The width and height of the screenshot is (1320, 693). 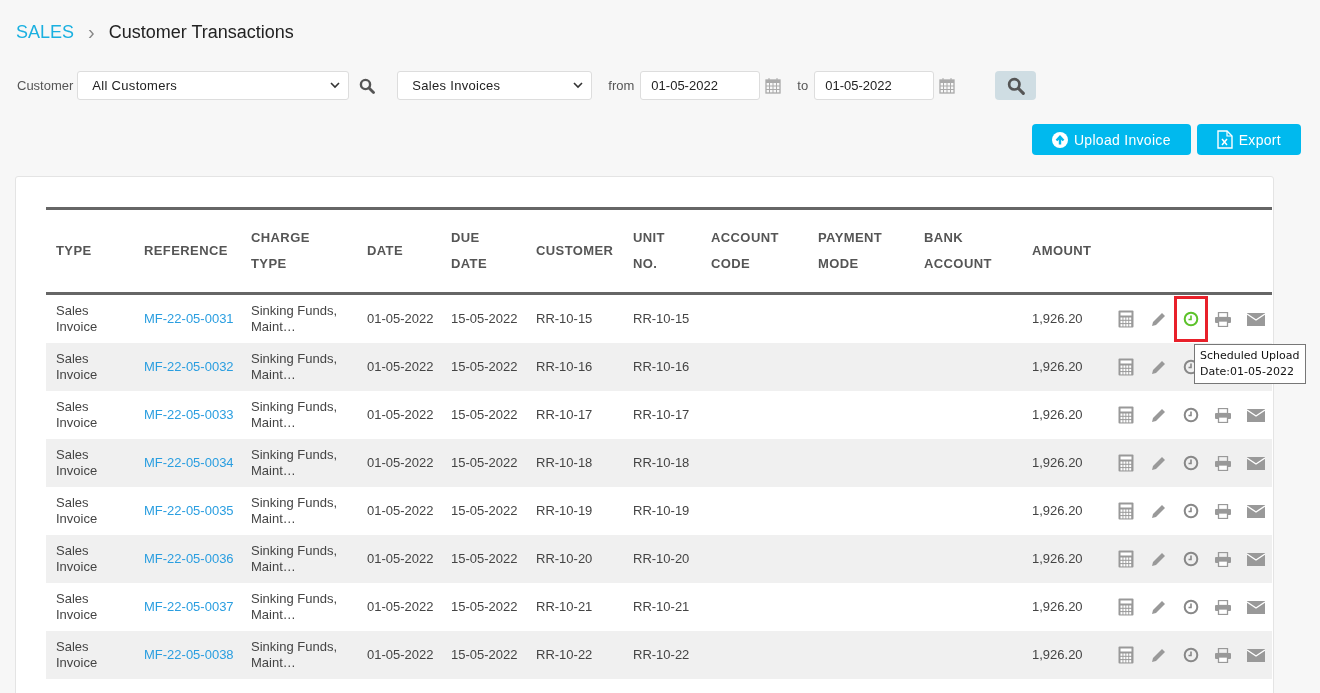 I want to click on column-header: ACCOUNT CODE, so click(x=754, y=251).